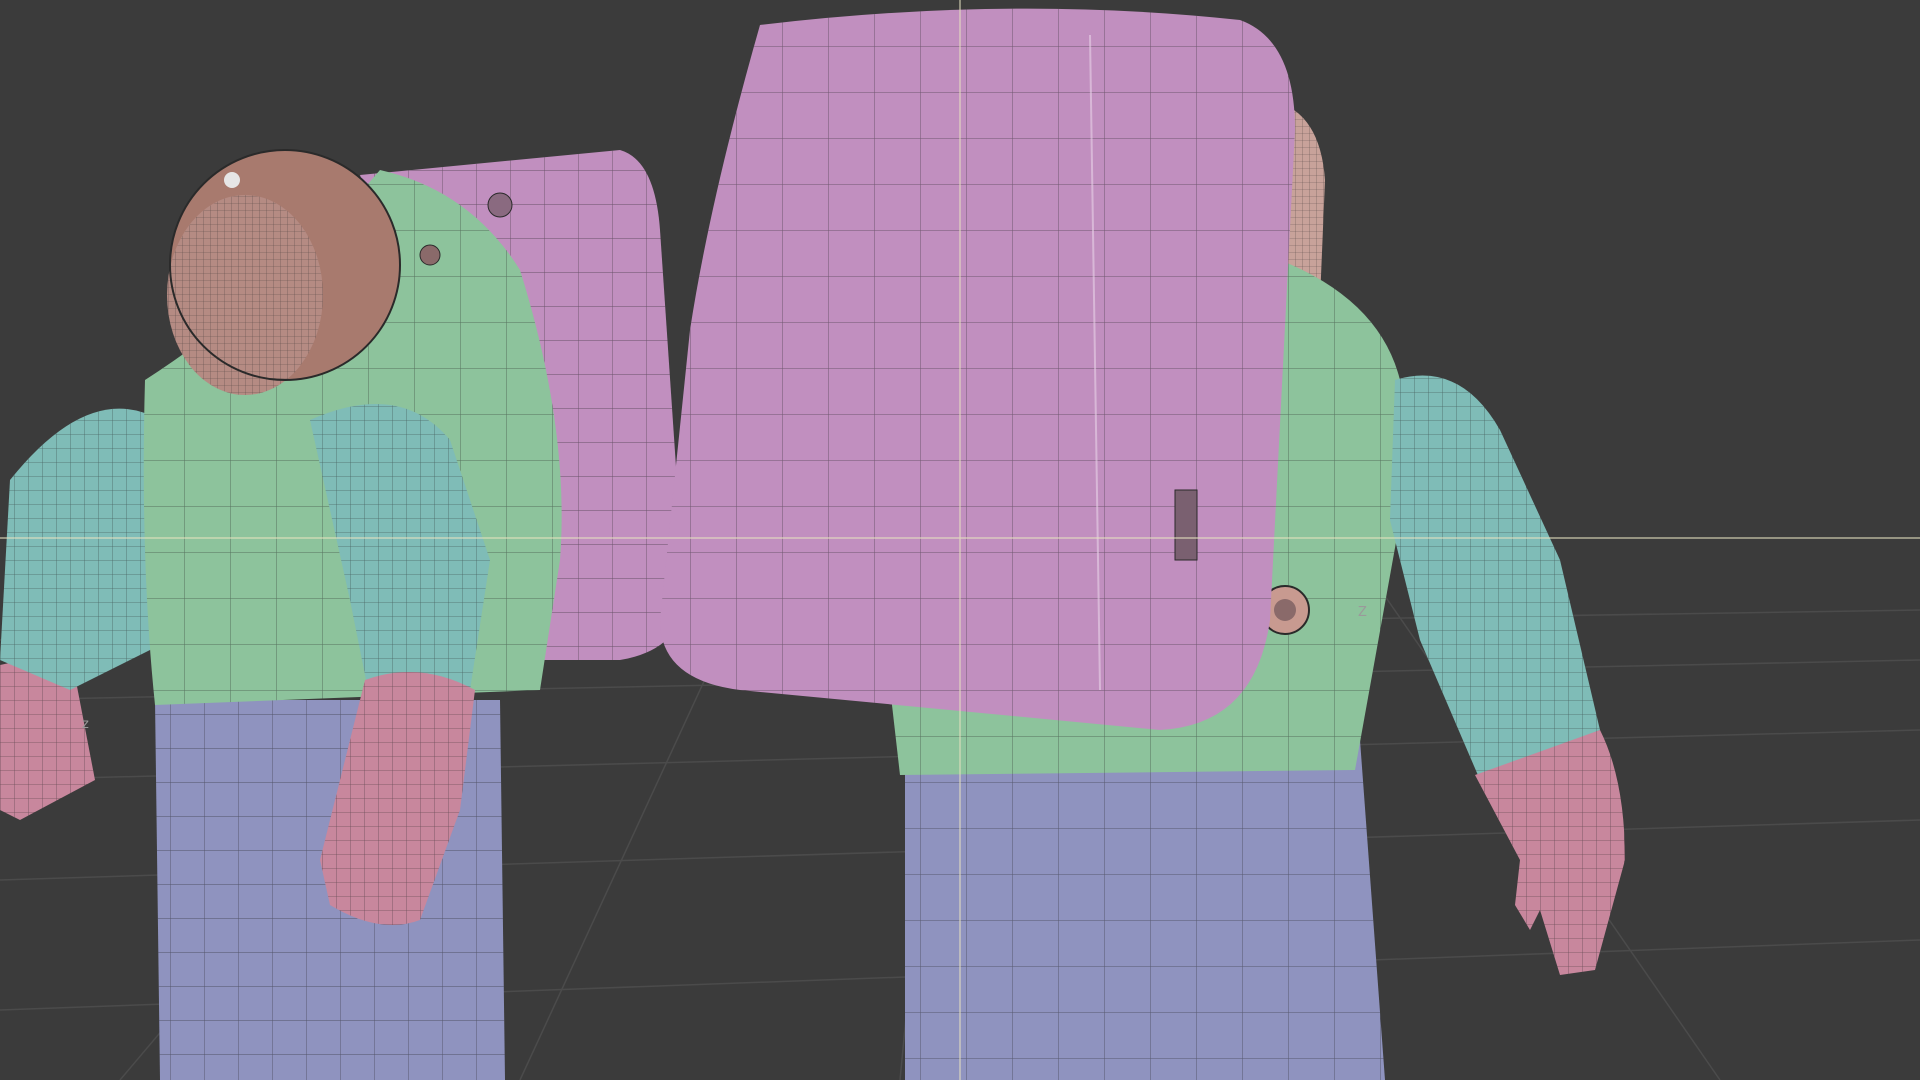 The height and width of the screenshot is (1080, 1920). I want to click on axis-label-left-z: z, so click(85, 724).